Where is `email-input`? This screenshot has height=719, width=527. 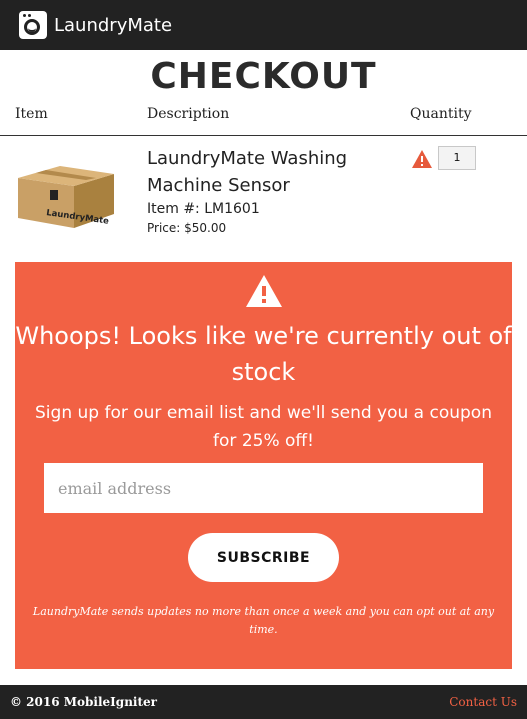
email-input is located at coordinates (263, 488).